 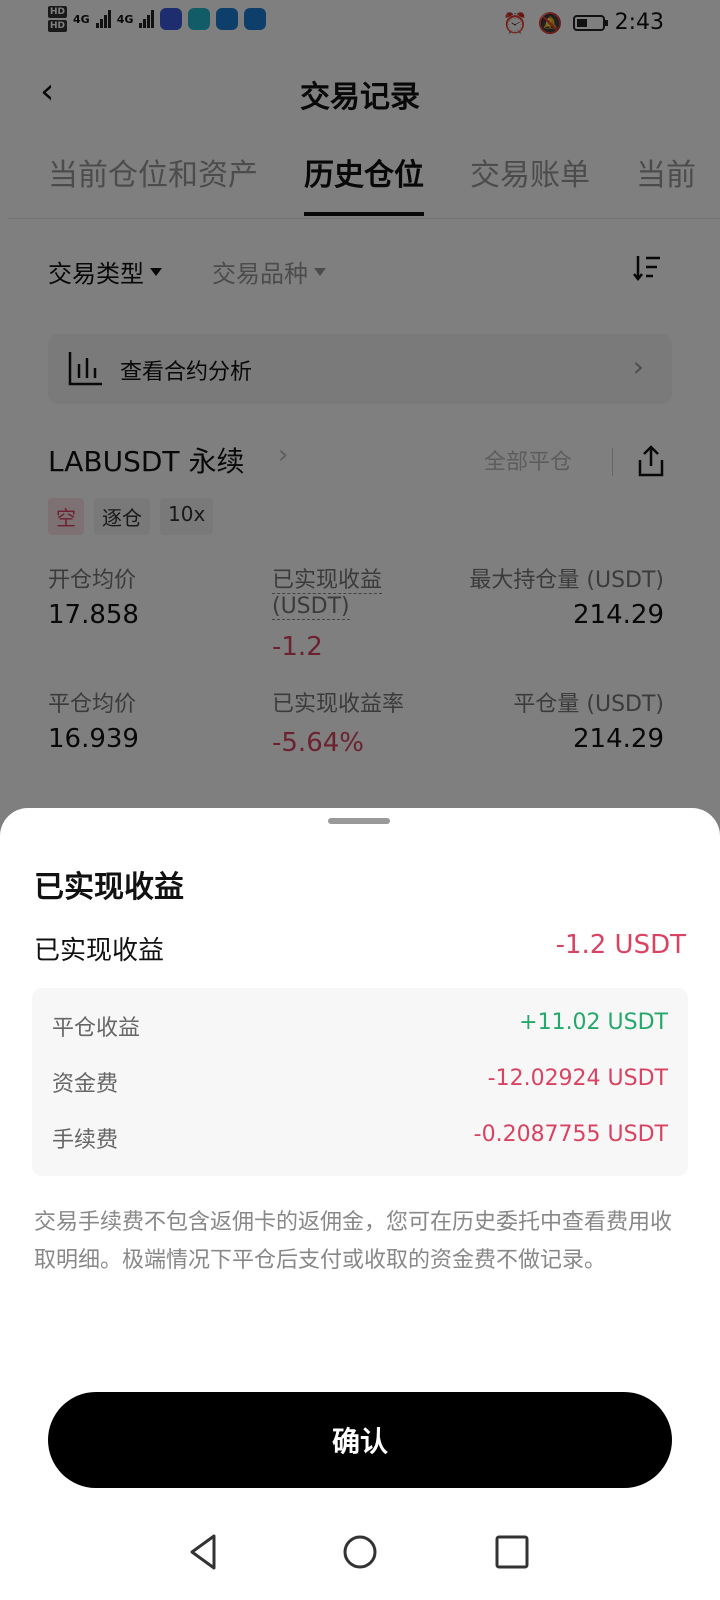 I want to click on nav-recents-icon, so click(x=512, y=1552).